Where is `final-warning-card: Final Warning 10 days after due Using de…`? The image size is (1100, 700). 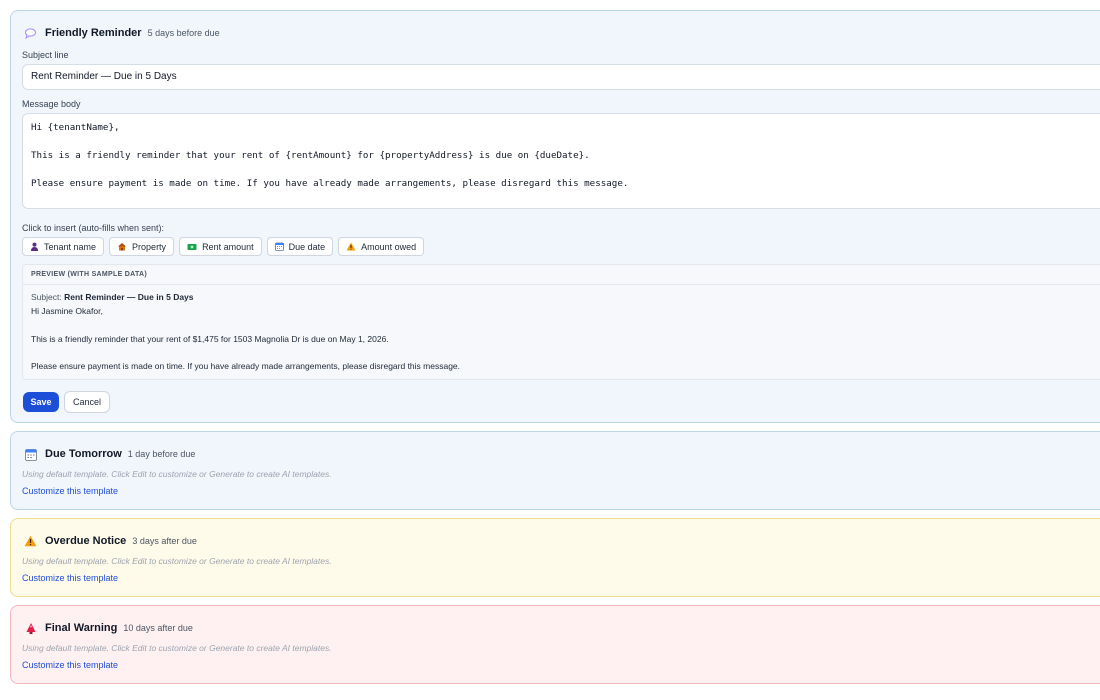
final-warning-card: Final Warning 10 days after due Using de… is located at coordinates (555, 644).